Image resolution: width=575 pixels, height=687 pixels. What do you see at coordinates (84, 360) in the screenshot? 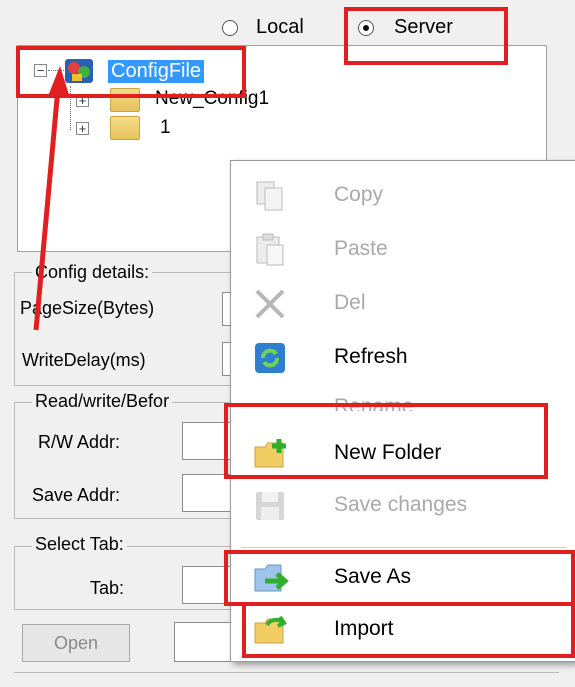
I see `write-delay-label: WriteDelay(ms)` at bounding box center [84, 360].